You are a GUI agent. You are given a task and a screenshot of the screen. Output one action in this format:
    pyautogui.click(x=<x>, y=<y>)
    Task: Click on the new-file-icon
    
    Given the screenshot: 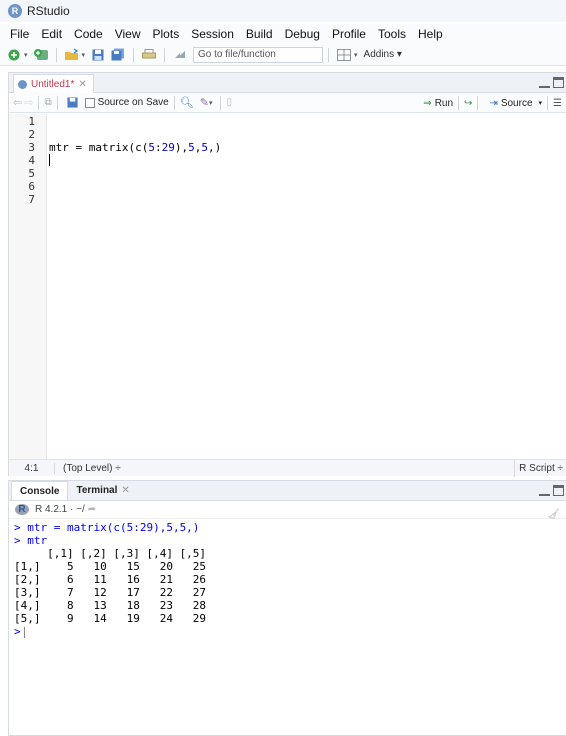 What is the action you would take?
    pyautogui.click(x=14, y=55)
    